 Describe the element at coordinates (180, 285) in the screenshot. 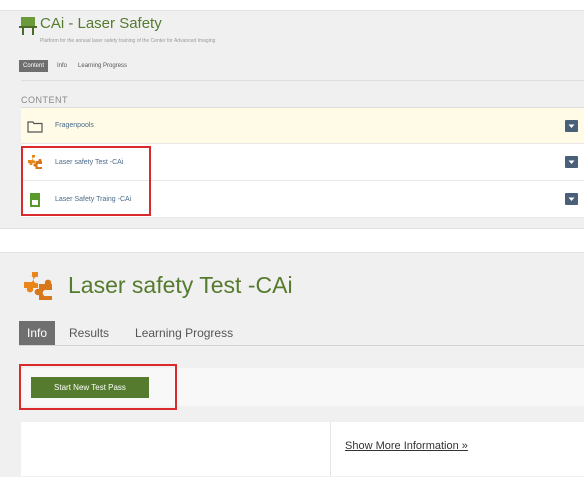

I see `test-title: Laser safety Test -CAi` at that location.